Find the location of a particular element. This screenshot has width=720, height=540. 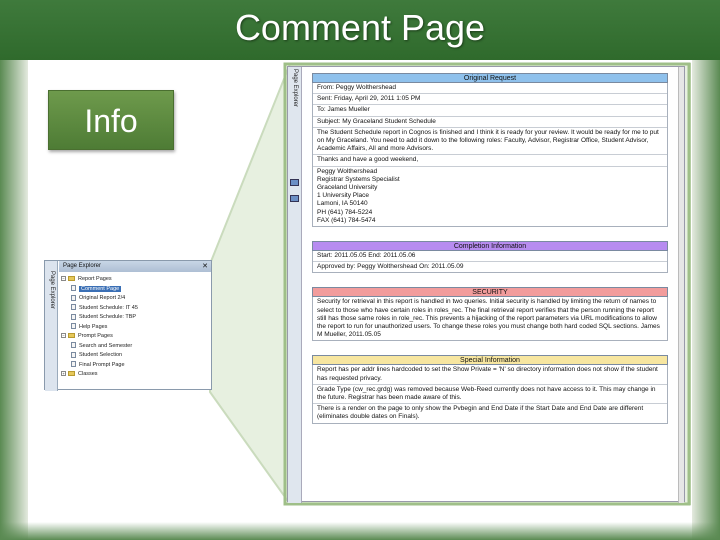

tree-item-label: Comment Page is located at coordinates (100, 288).